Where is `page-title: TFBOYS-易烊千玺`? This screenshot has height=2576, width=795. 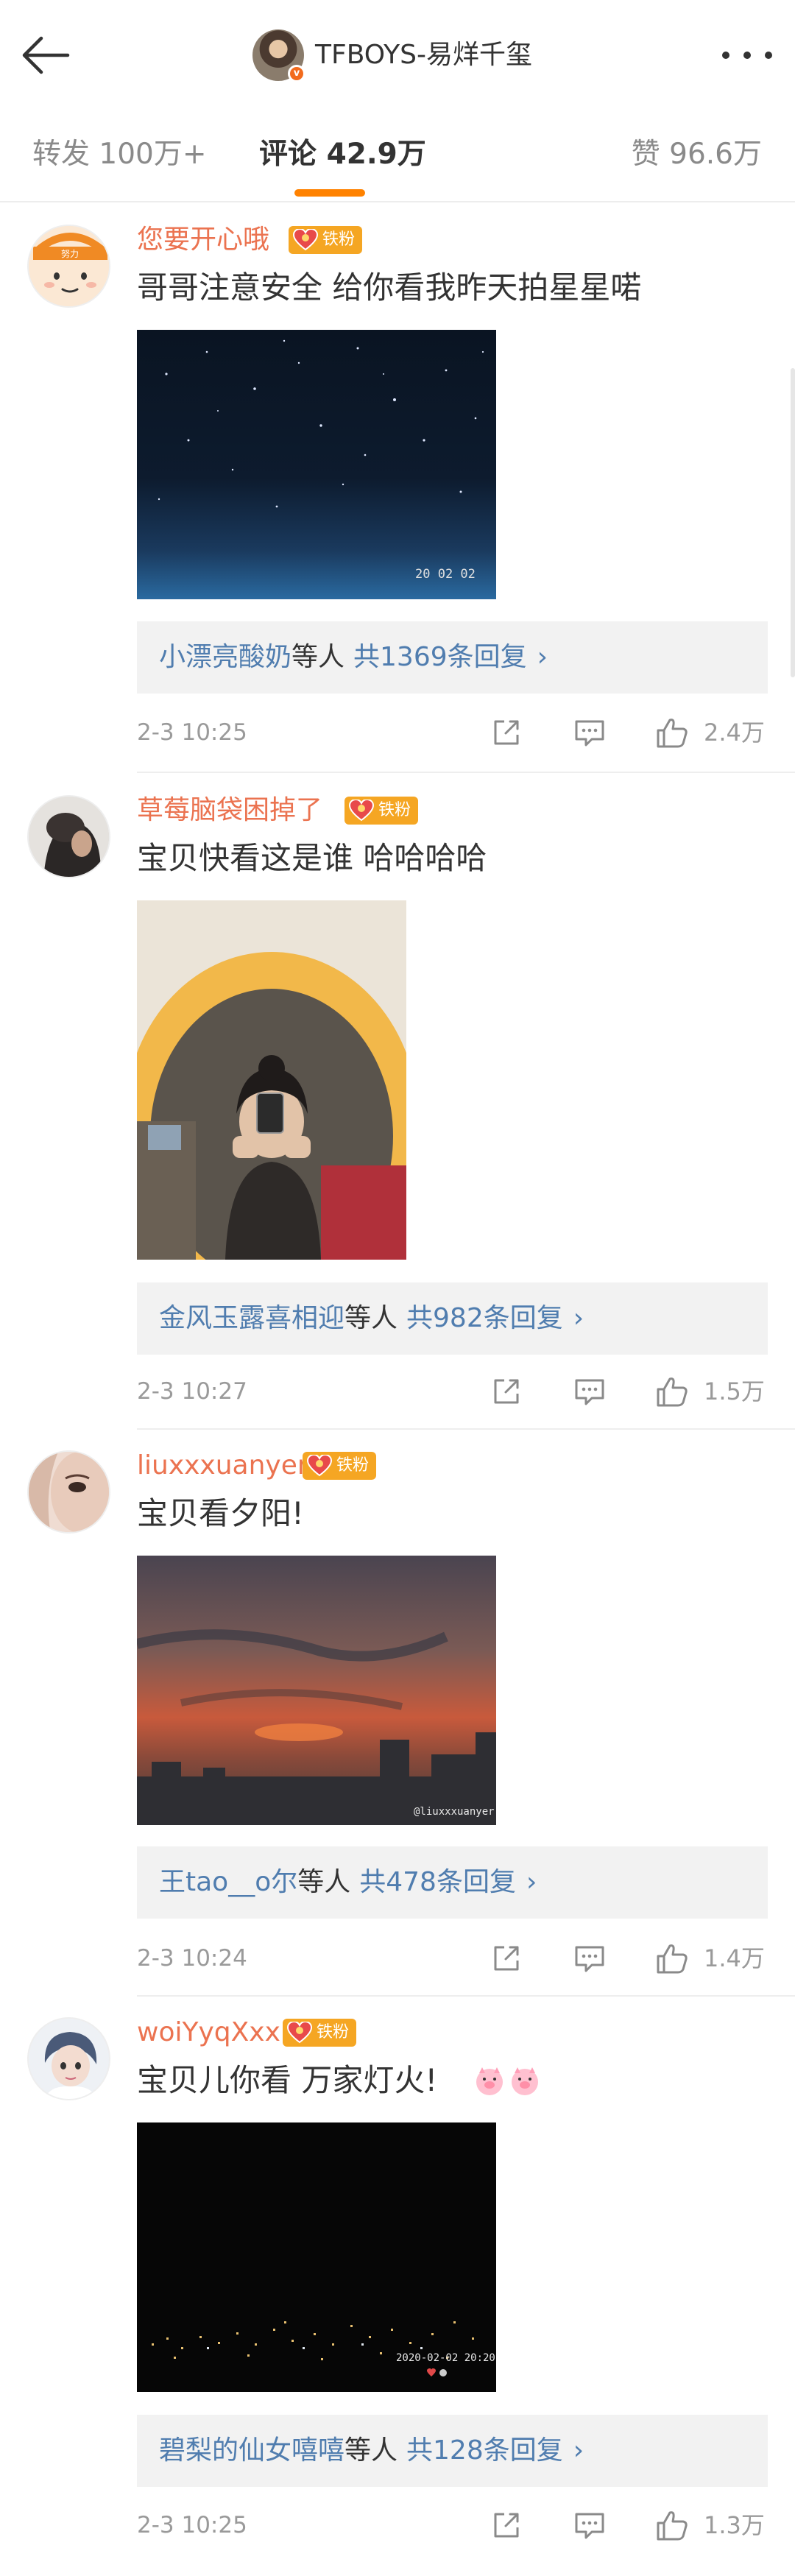 page-title: TFBOYS-易烊千玺 is located at coordinates (423, 55).